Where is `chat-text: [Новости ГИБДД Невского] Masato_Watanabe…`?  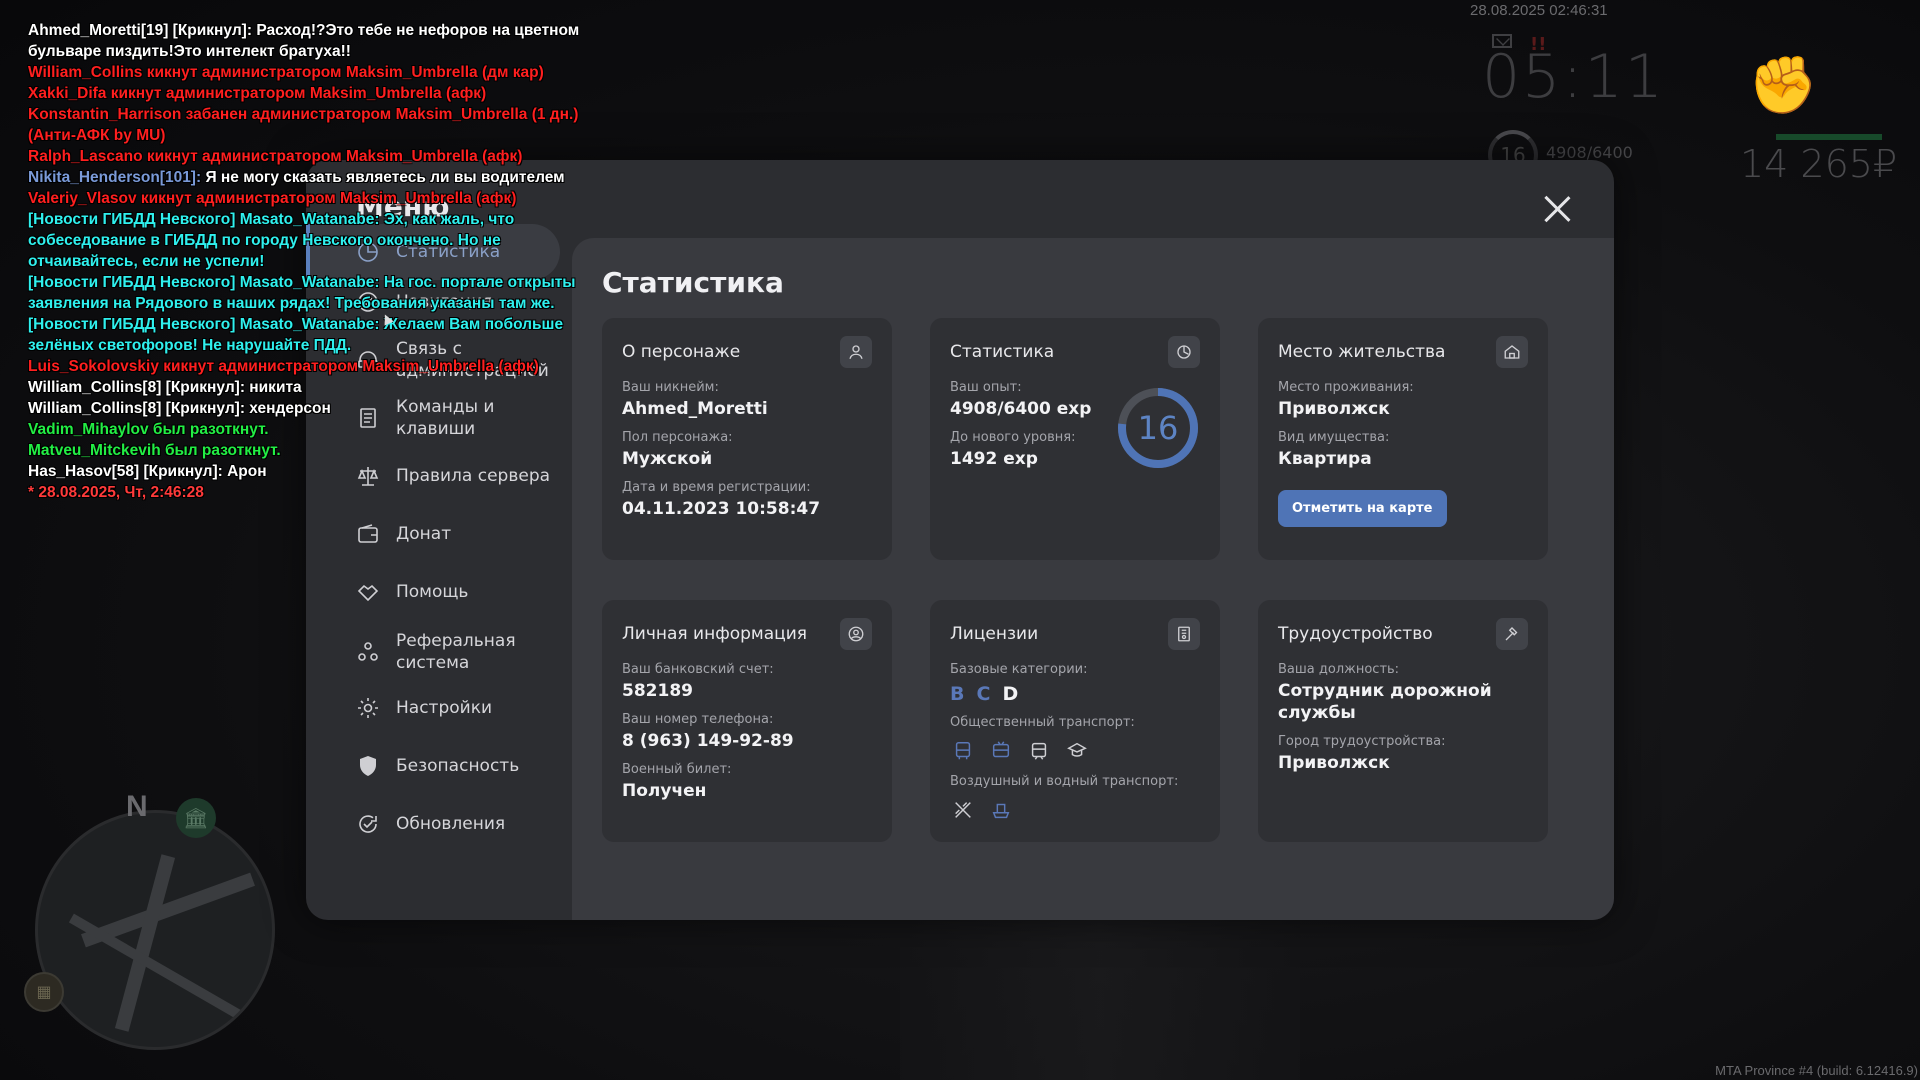 chat-text: [Новости ГИБДД Невского] Masato_Watanabe… is located at coordinates (302, 293).